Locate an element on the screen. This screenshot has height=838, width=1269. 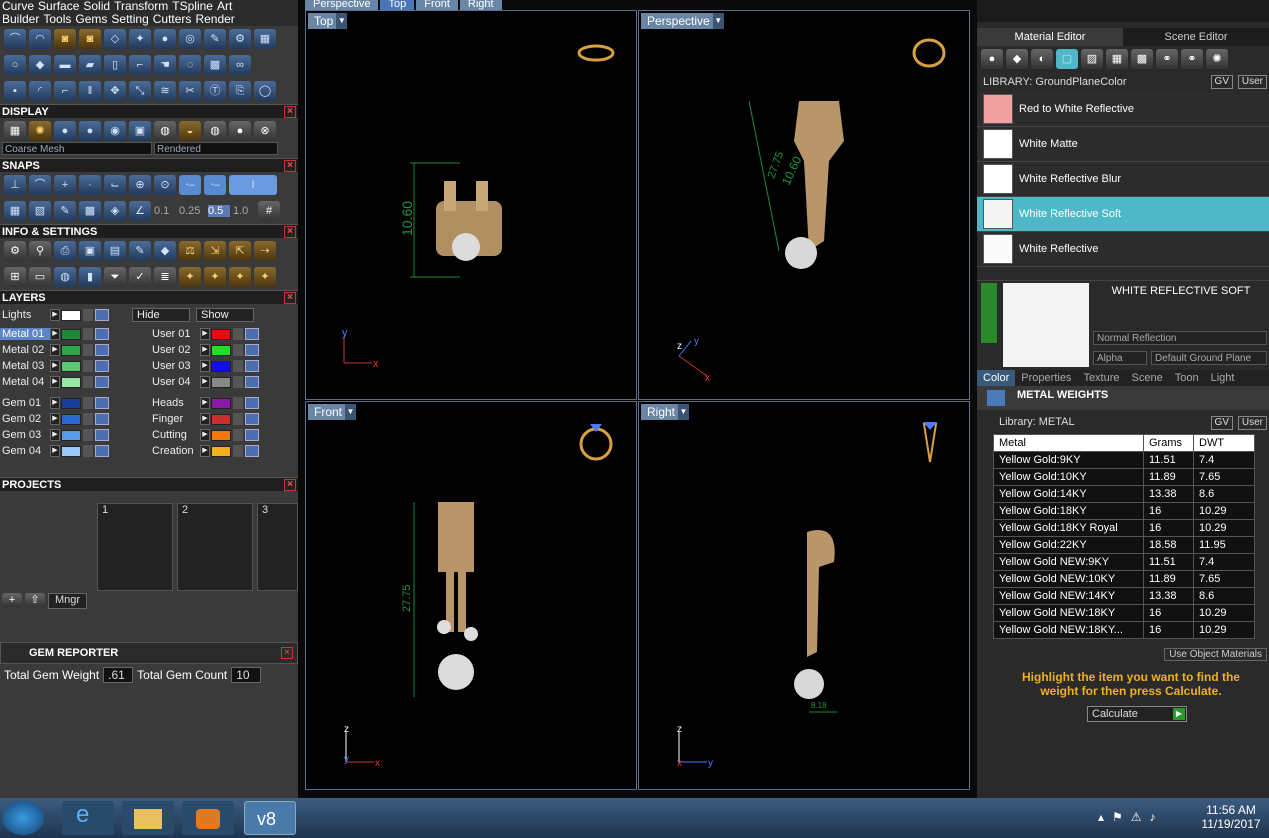
material-item: Red to White Reflective is located at coordinates (1123, 109).